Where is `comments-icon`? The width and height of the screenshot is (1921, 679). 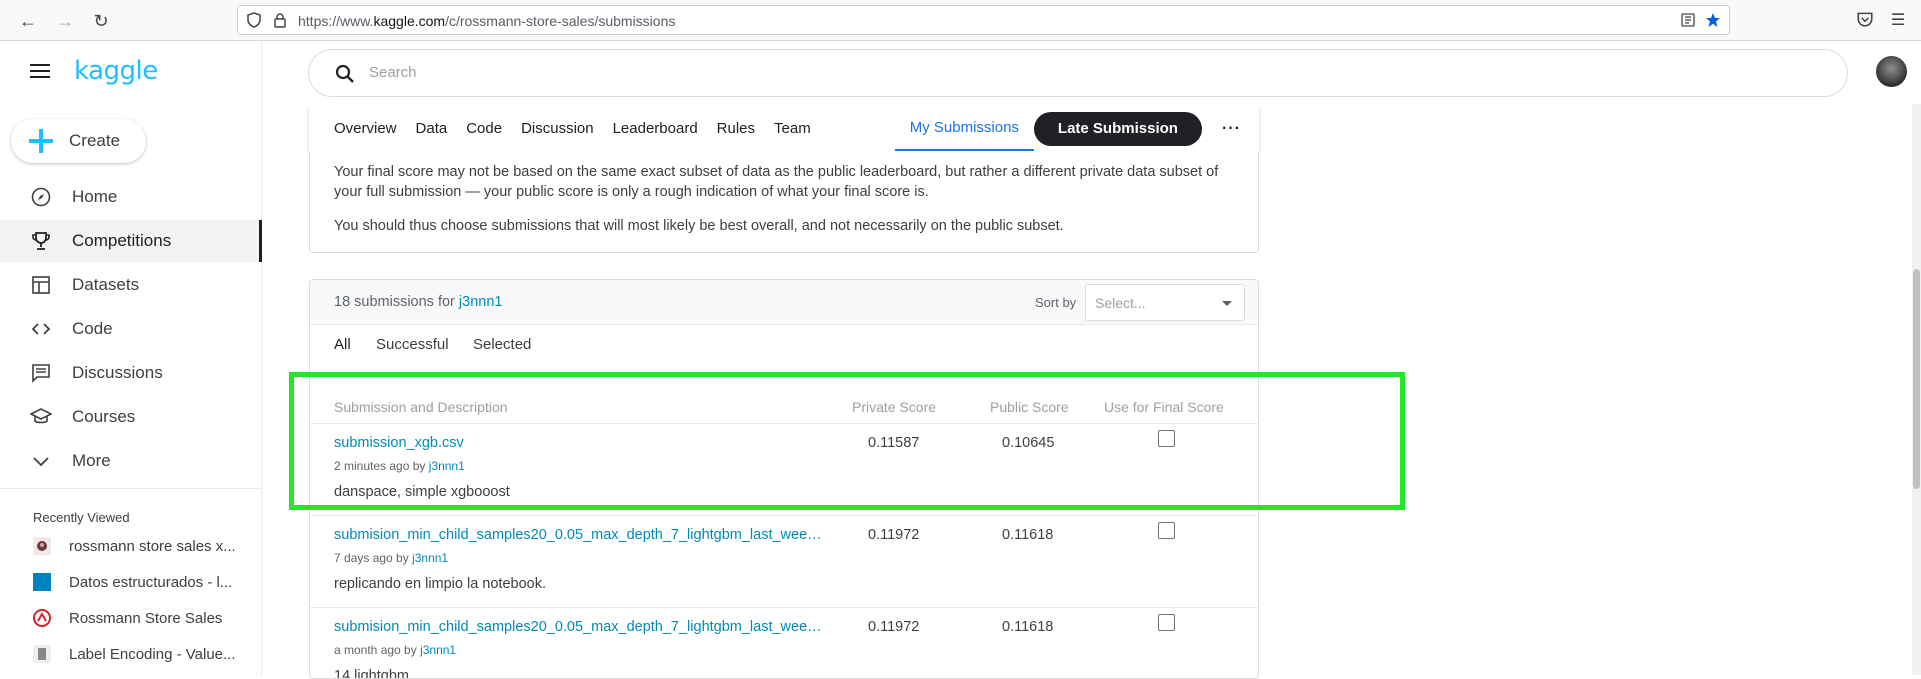
comments-icon is located at coordinates (41, 373).